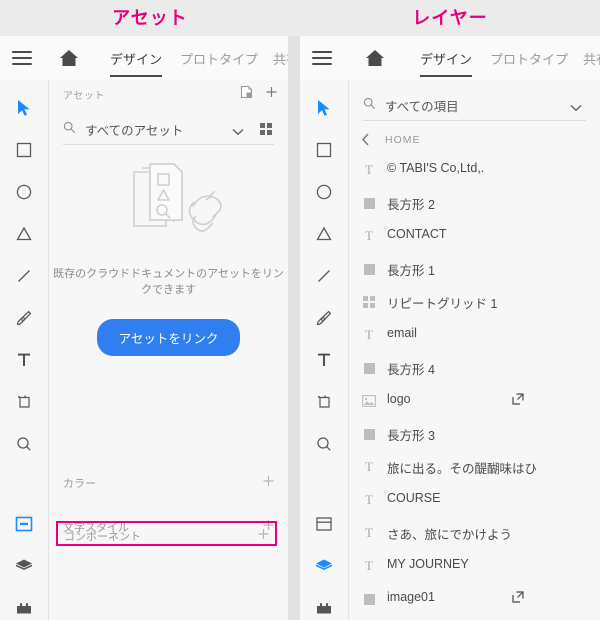 Image resolution: width=600 pixels, height=620 pixels. What do you see at coordinates (365, 142) in the screenshot?
I see `chevron-left-icon` at bounding box center [365, 142].